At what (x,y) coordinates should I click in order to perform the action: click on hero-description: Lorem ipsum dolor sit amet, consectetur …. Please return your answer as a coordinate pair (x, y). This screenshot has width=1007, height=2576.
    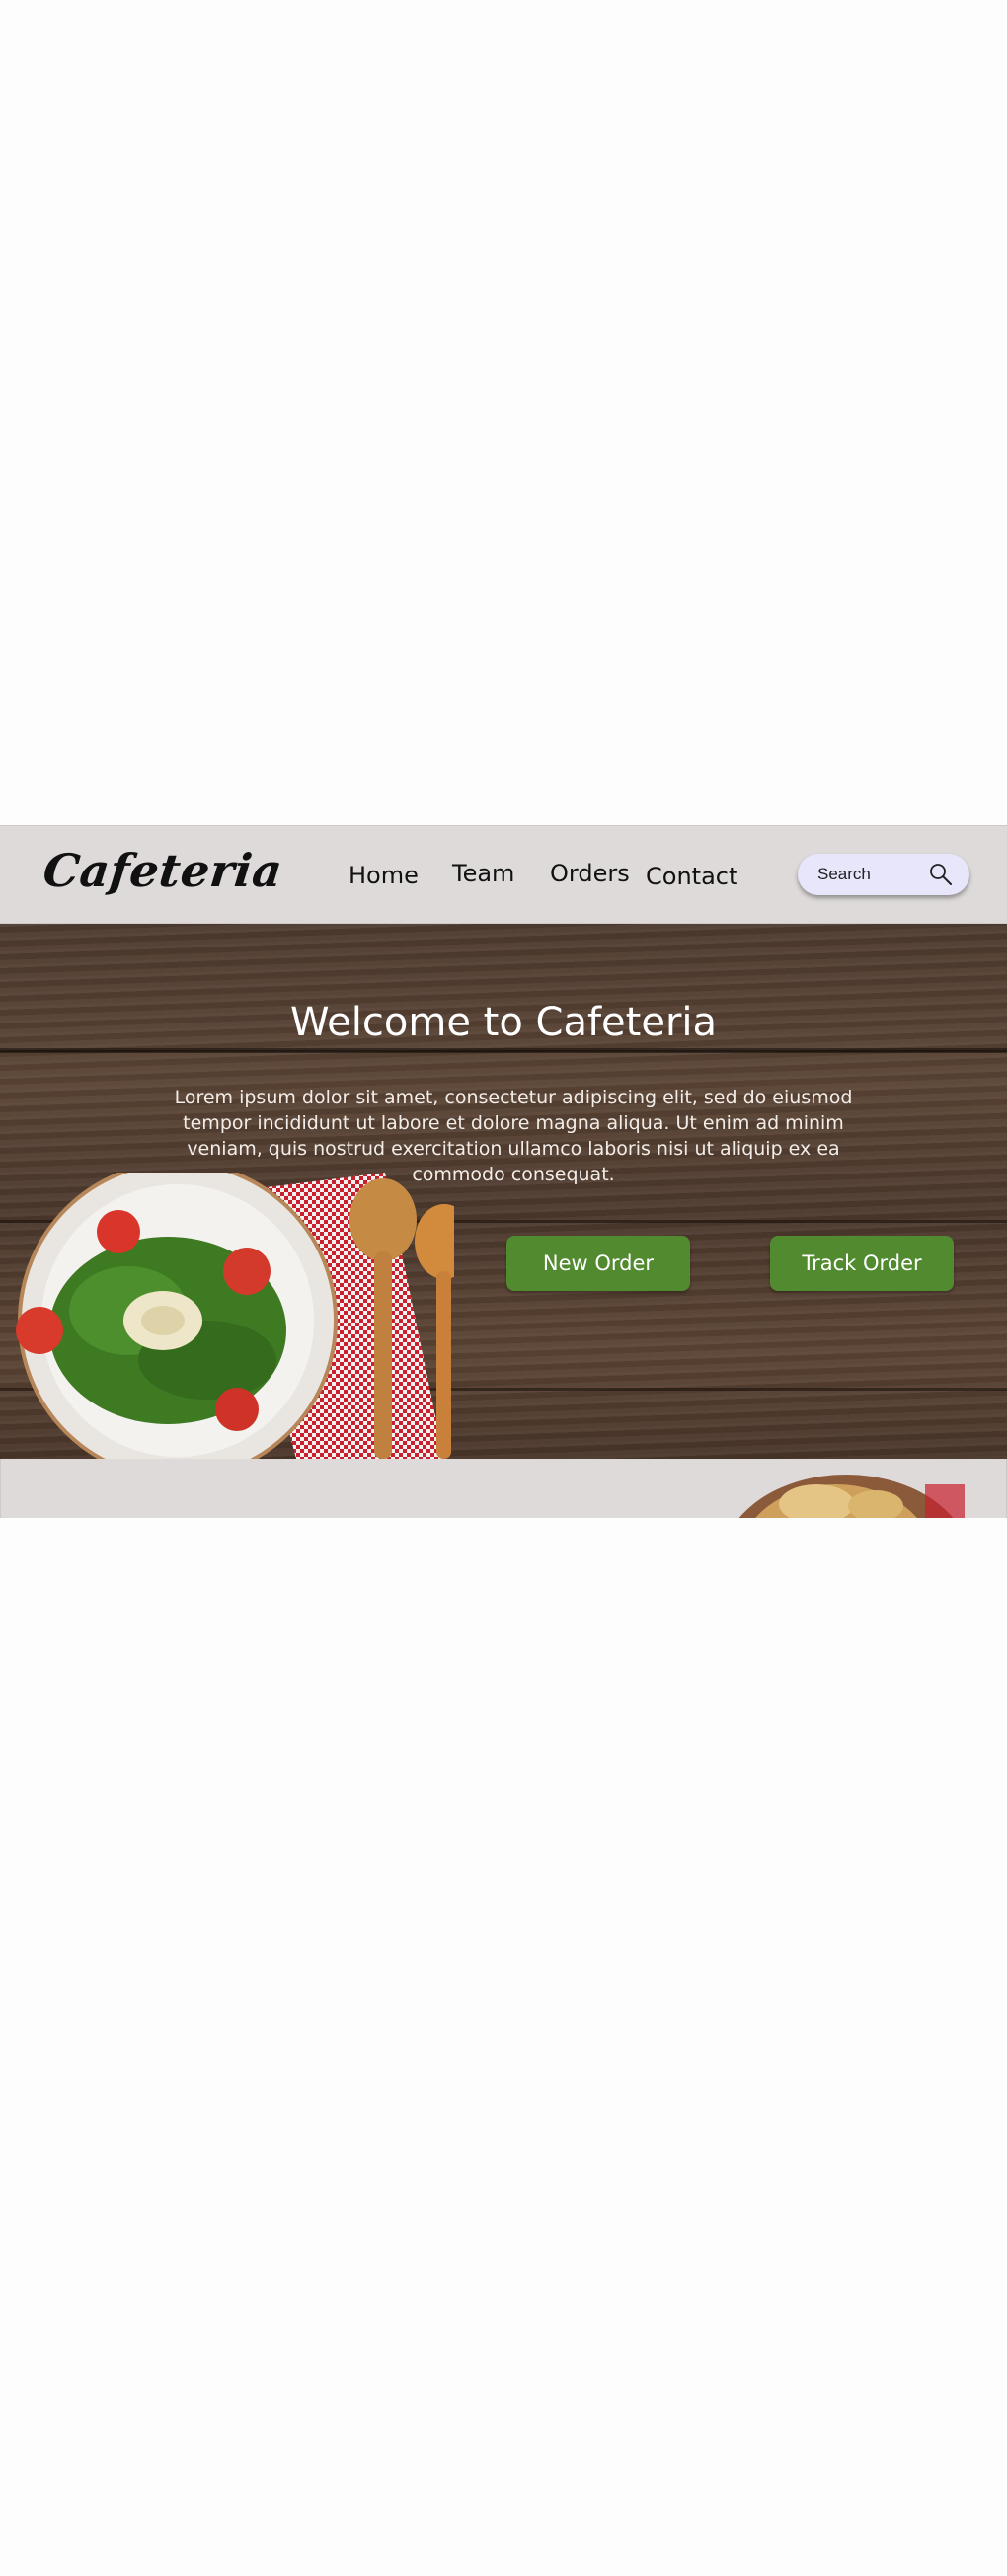
    Looking at the image, I should click on (513, 1136).